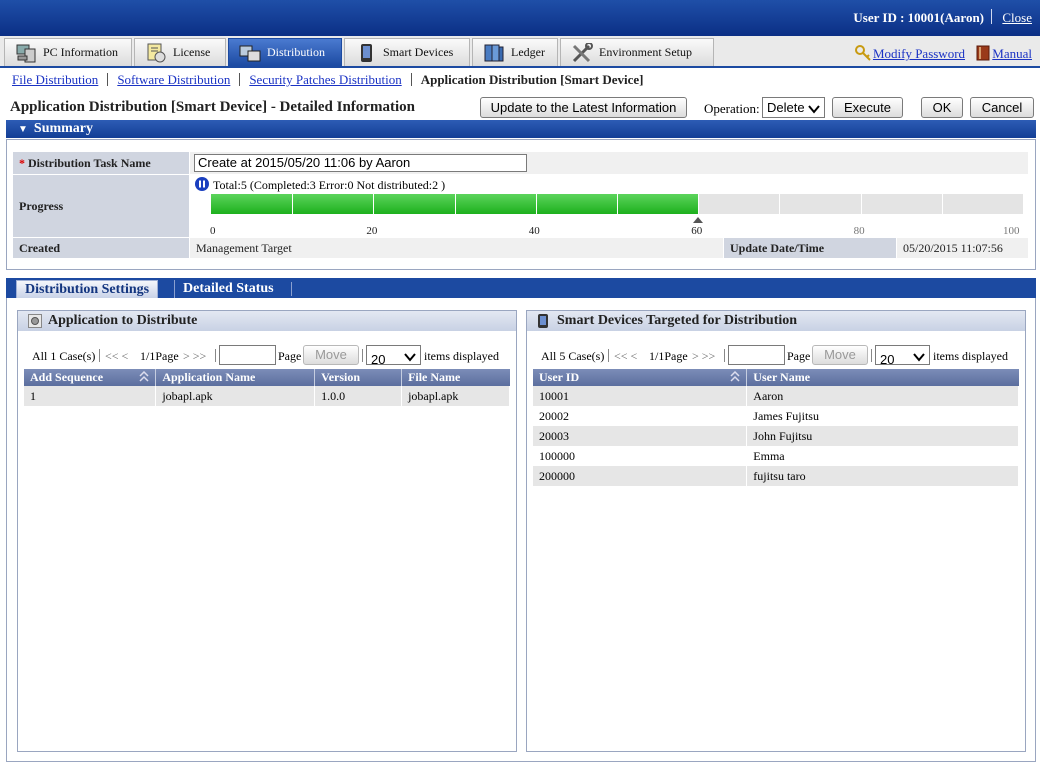 The height and width of the screenshot is (768, 1040). I want to click on table-row: 200000 fujitsu taro, so click(776, 476).